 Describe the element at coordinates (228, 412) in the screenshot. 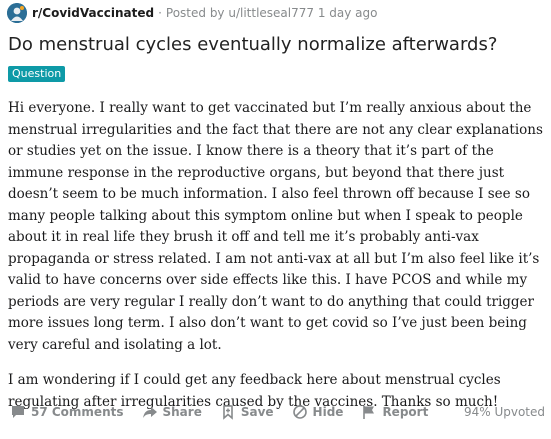

I see `save-icon` at that location.